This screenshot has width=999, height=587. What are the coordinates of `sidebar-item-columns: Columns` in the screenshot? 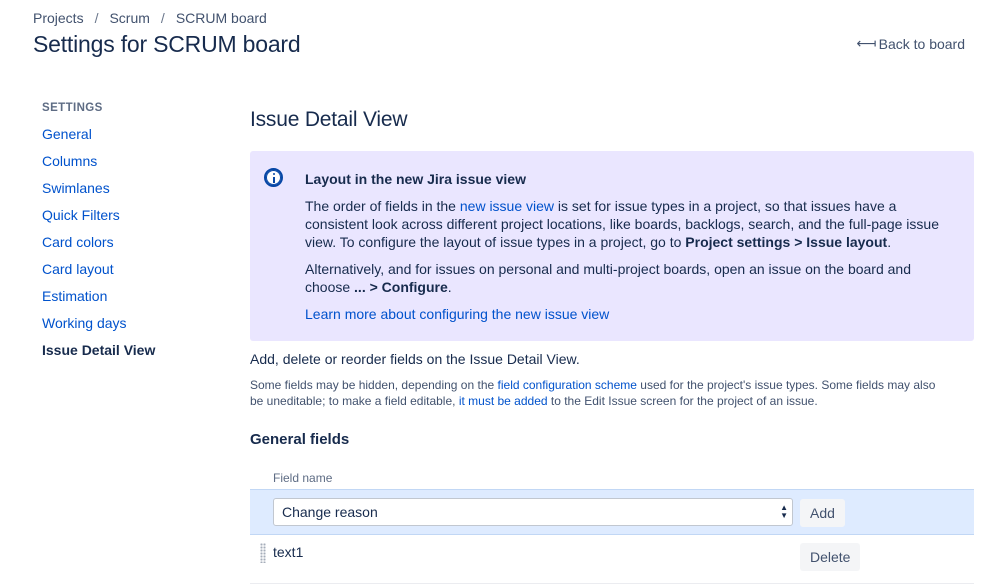 It's located at (137, 167).